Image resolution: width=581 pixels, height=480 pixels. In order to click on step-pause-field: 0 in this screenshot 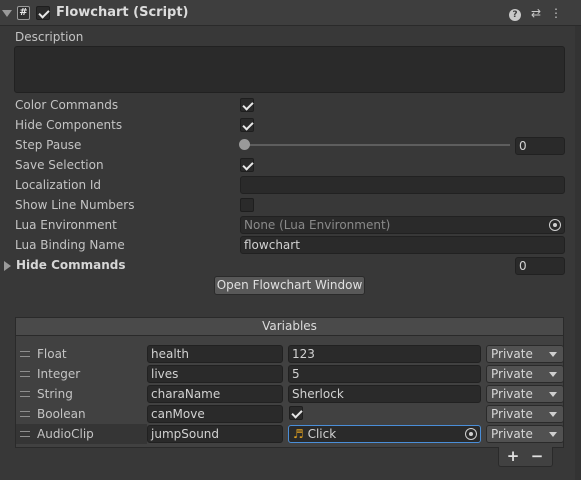, I will do `click(540, 146)`.